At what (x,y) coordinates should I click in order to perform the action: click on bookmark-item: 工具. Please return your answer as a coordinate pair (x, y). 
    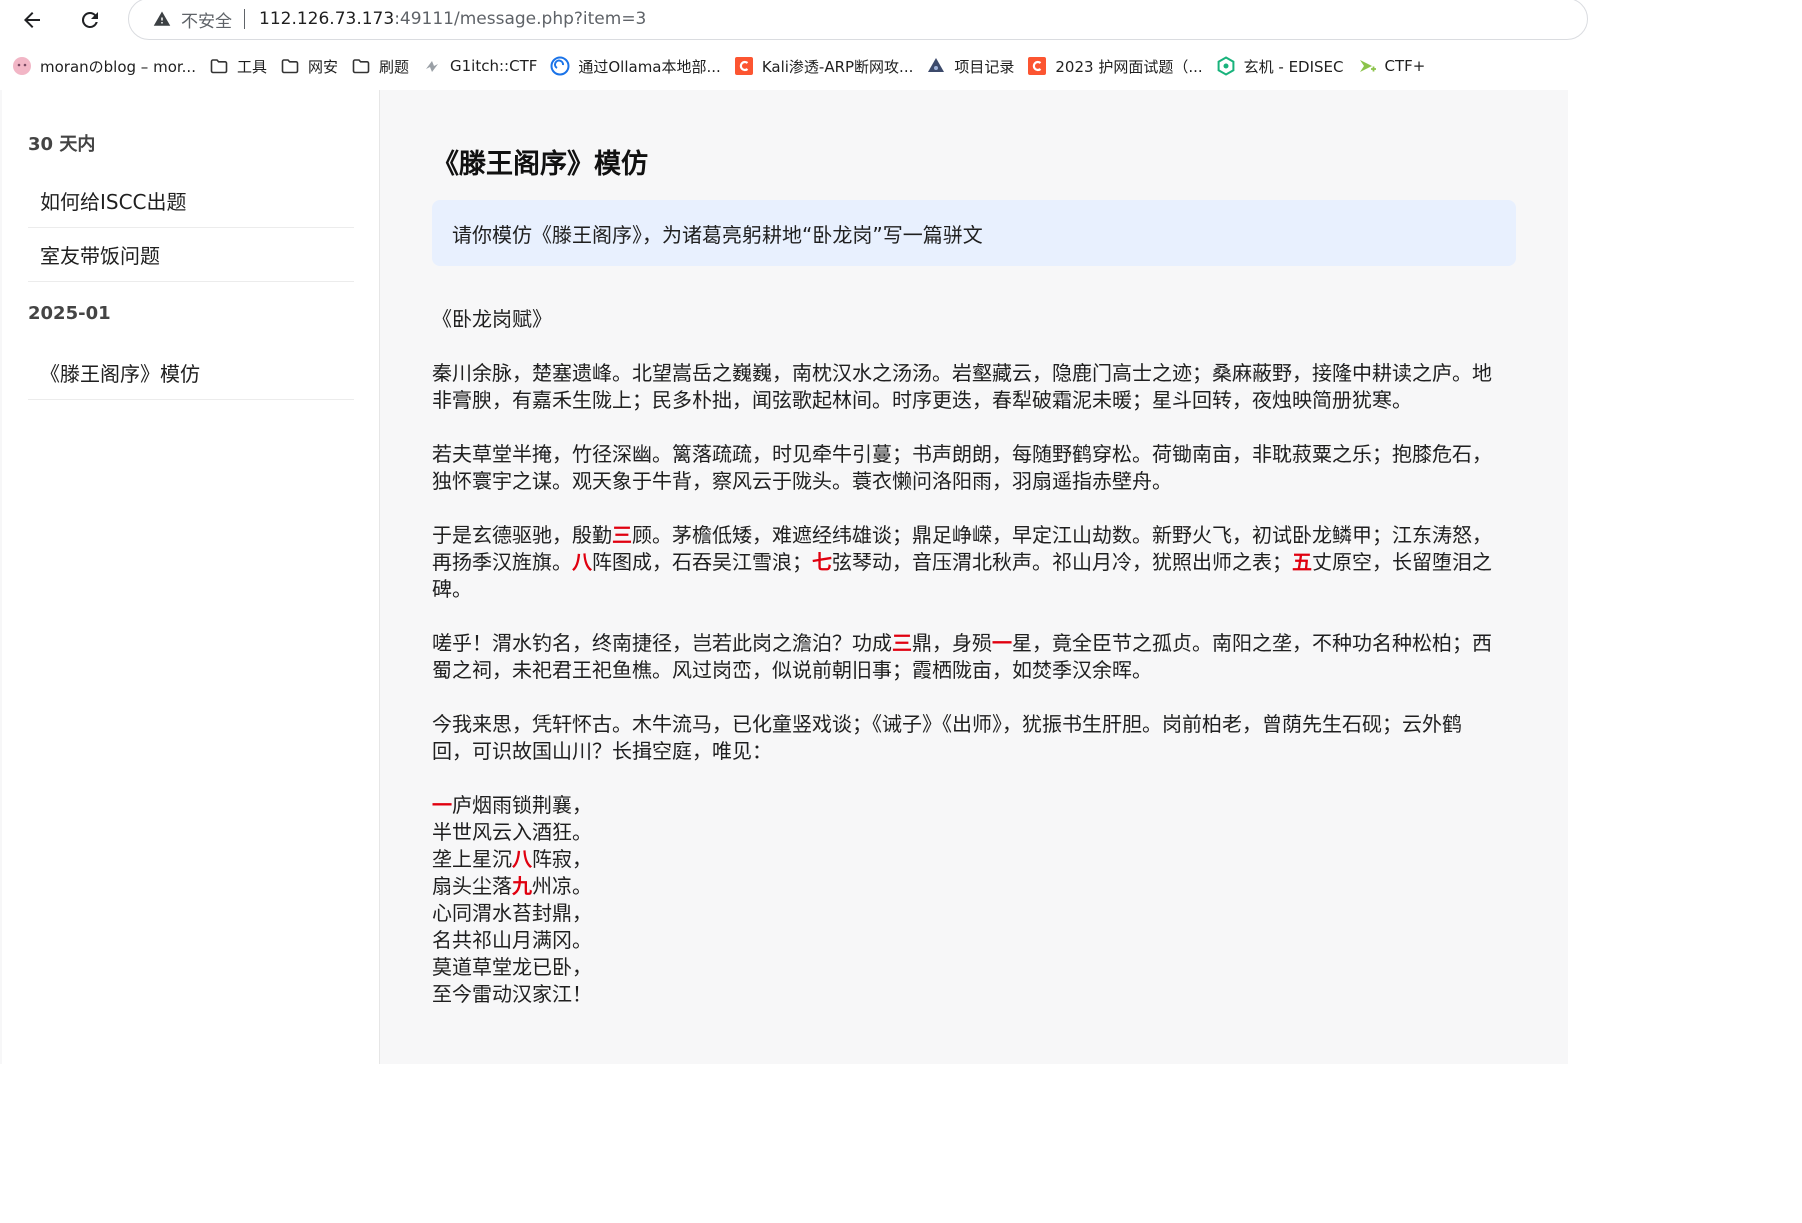
    Looking at the image, I should click on (242, 66).